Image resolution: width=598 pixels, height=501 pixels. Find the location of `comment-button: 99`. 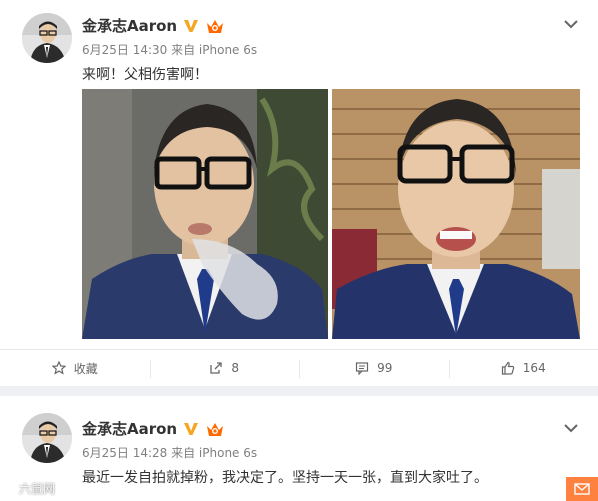

comment-button: 99 is located at coordinates (374, 368).